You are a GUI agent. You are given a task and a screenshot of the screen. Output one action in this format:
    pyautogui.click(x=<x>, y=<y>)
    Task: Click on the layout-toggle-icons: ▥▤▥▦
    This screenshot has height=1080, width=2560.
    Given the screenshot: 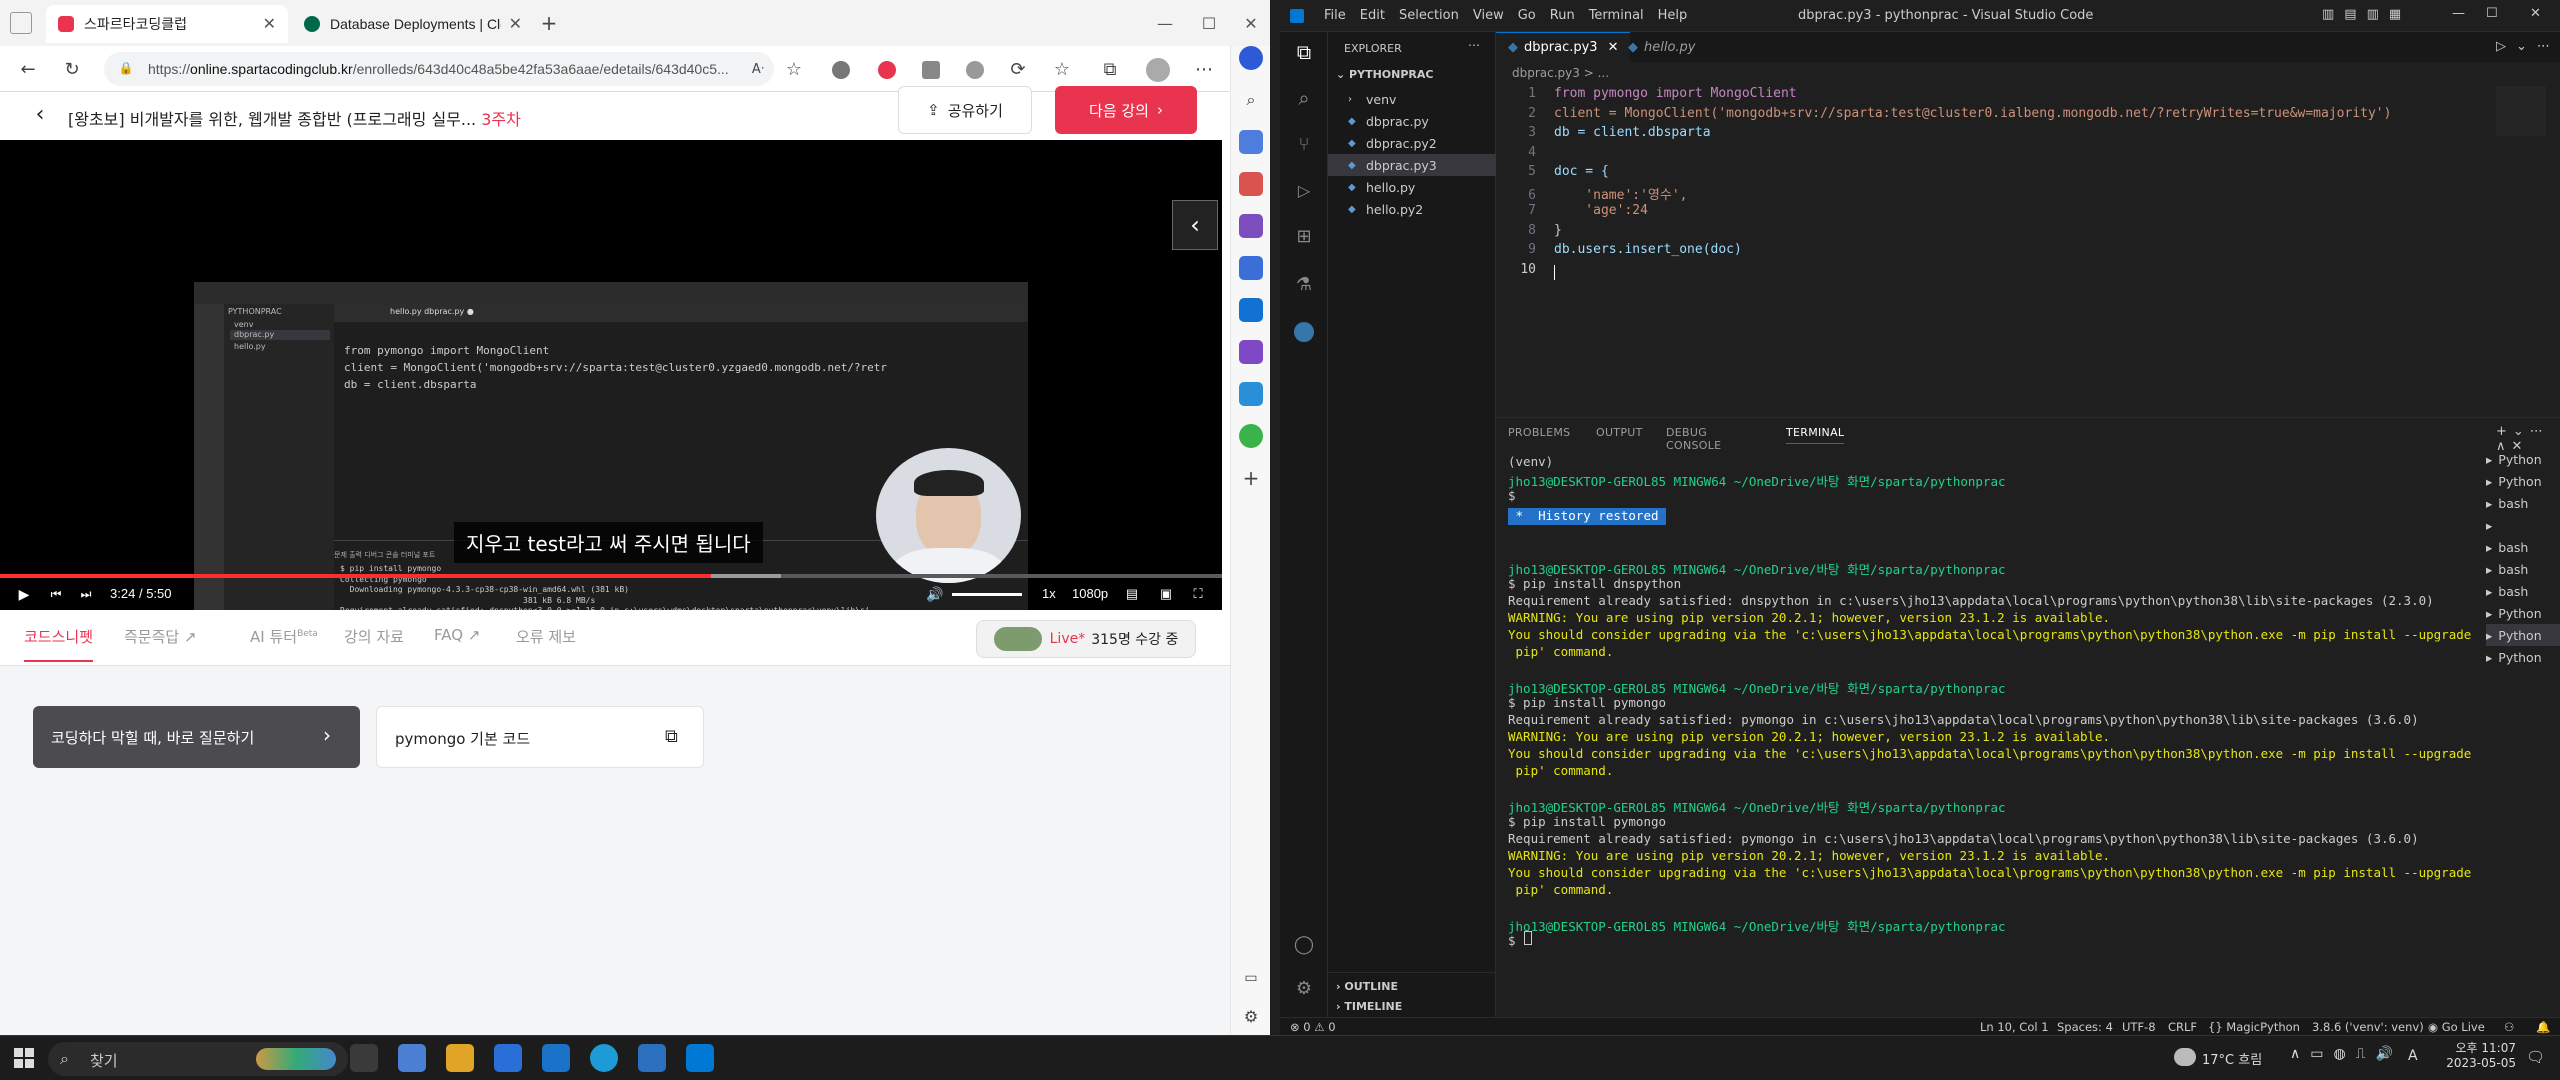 What is the action you would take?
    pyautogui.click(x=2366, y=14)
    